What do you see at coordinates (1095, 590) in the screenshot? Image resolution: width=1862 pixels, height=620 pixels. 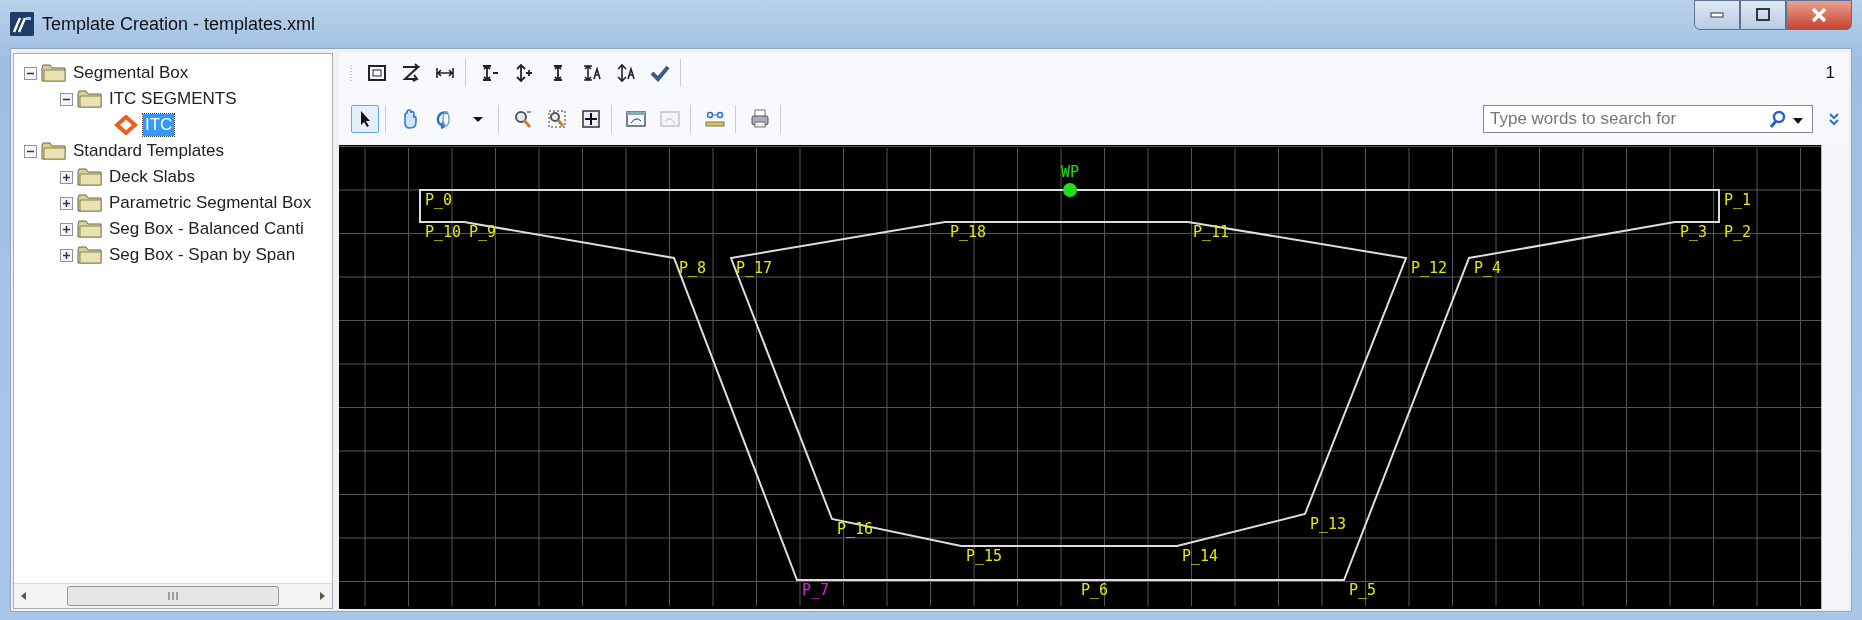 I see `point-label: P_6` at bounding box center [1095, 590].